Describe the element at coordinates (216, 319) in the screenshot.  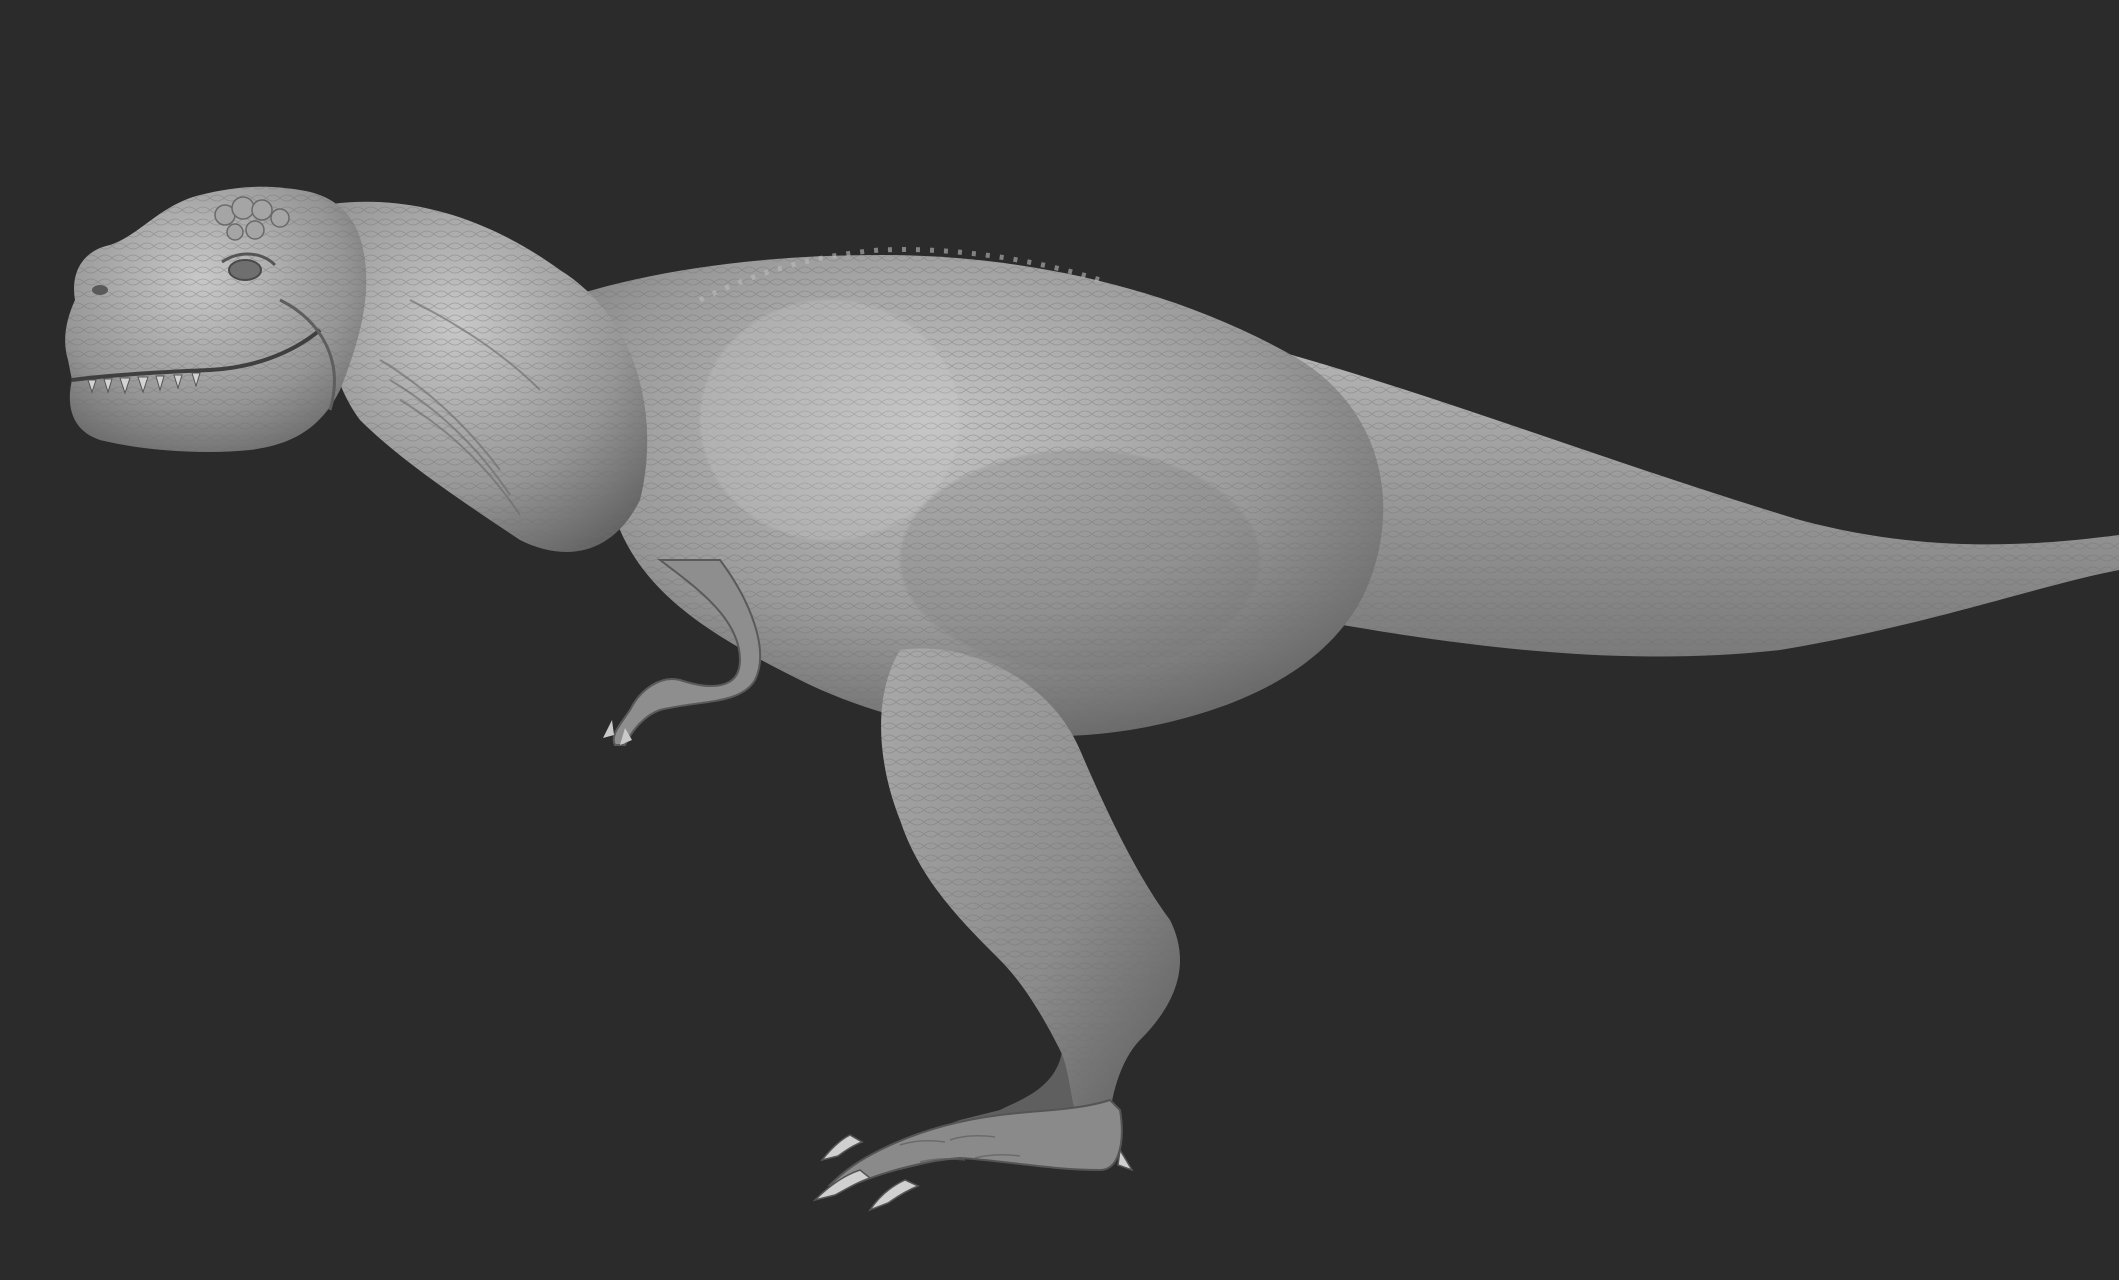
I see `head` at that location.